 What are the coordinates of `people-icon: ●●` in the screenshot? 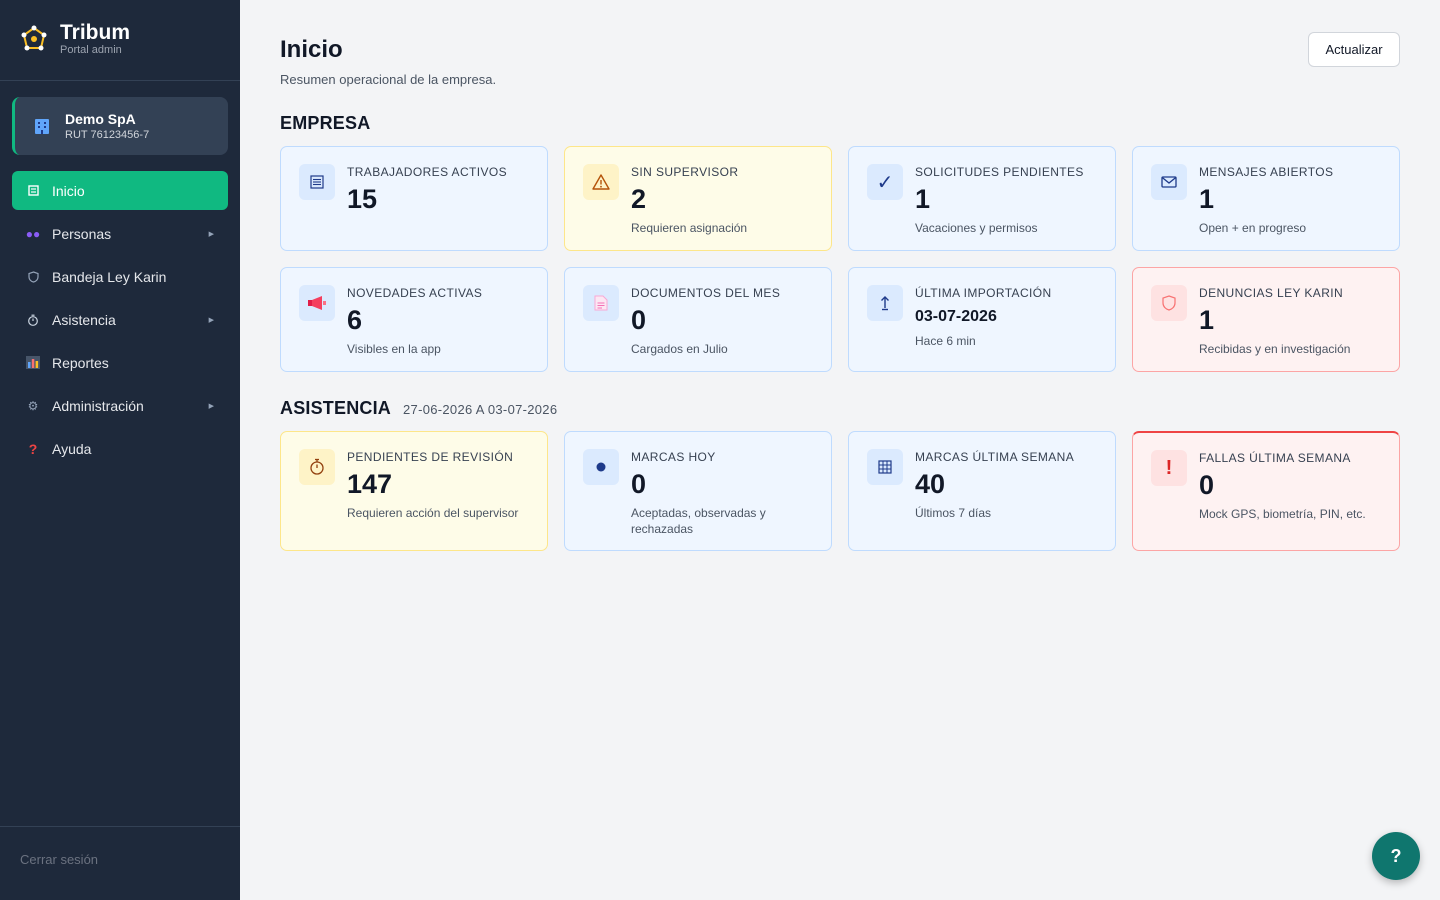 It's located at (33, 233).